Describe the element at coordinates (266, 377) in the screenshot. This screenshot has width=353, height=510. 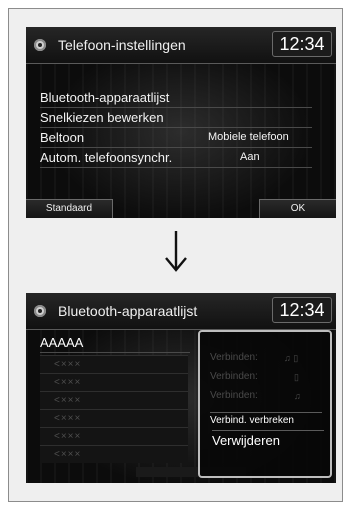
I see `connect-option-phone: Verbinden: ▯` at that location.